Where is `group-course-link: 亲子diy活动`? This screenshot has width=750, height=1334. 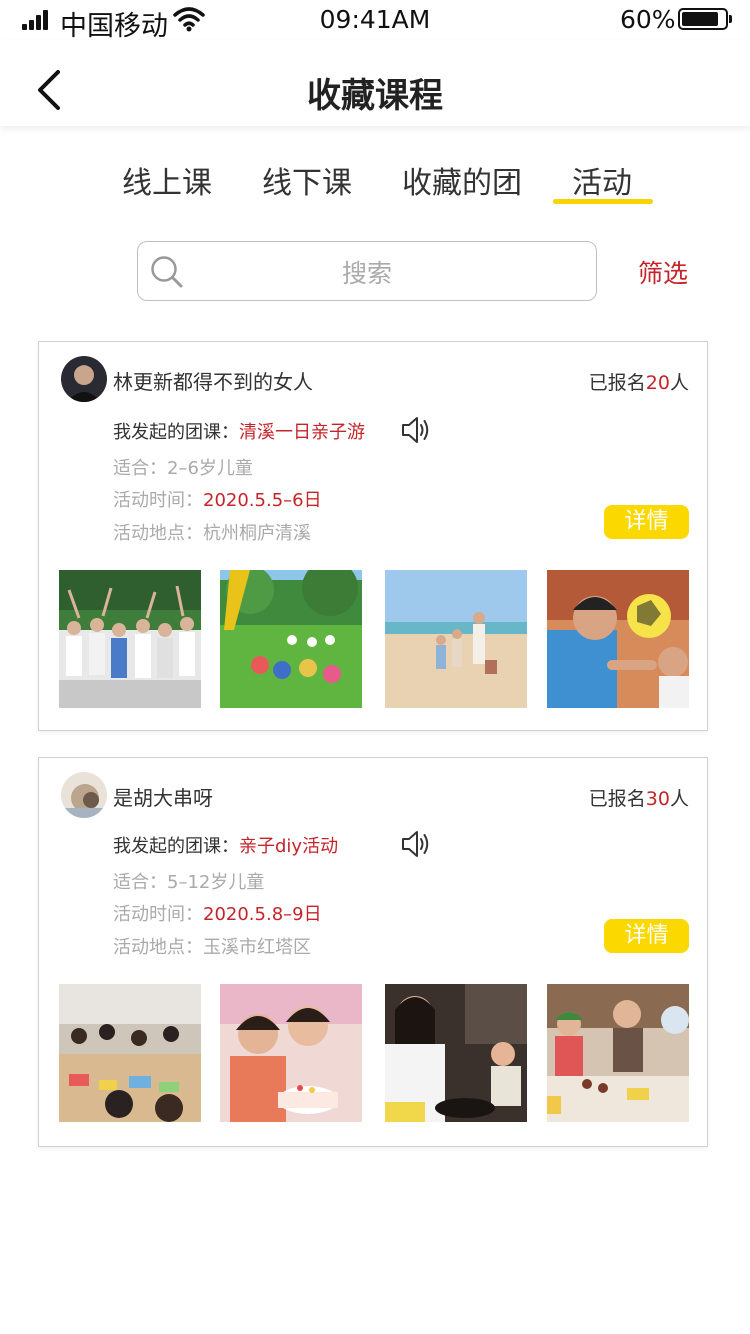 group-course-link: 亲子diy活动 is located at coordinates (288, 846).